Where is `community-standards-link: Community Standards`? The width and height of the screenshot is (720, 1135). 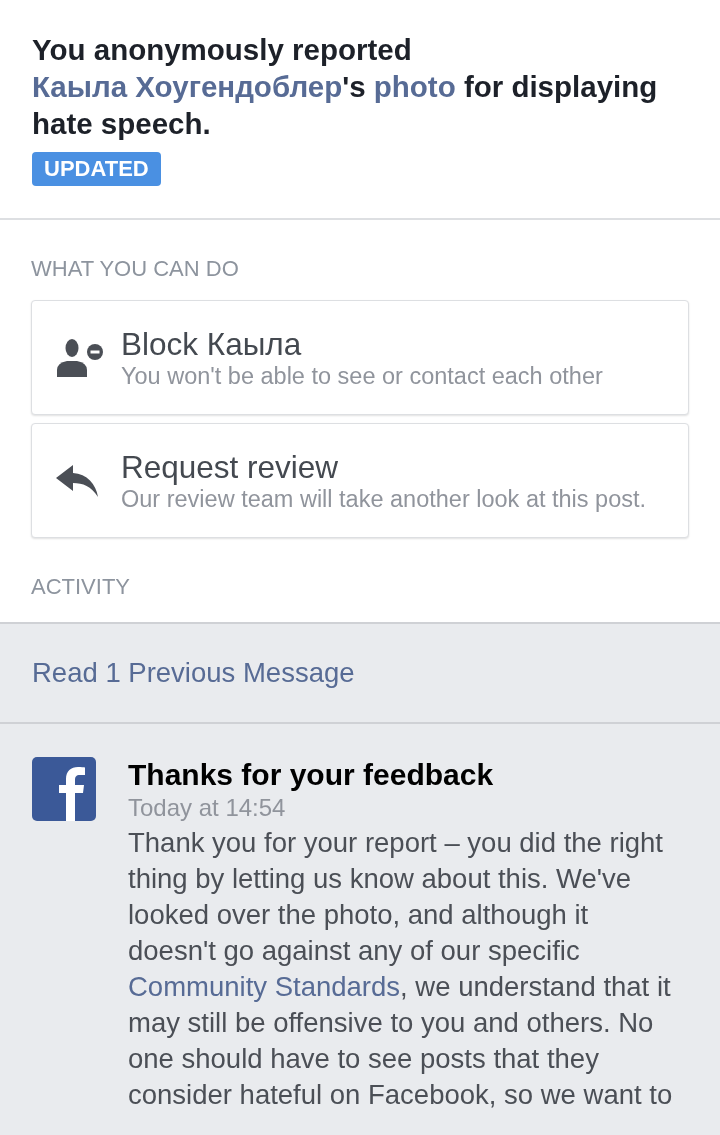
community-standards-link: Community Standards is located at coordinates (264, 986).